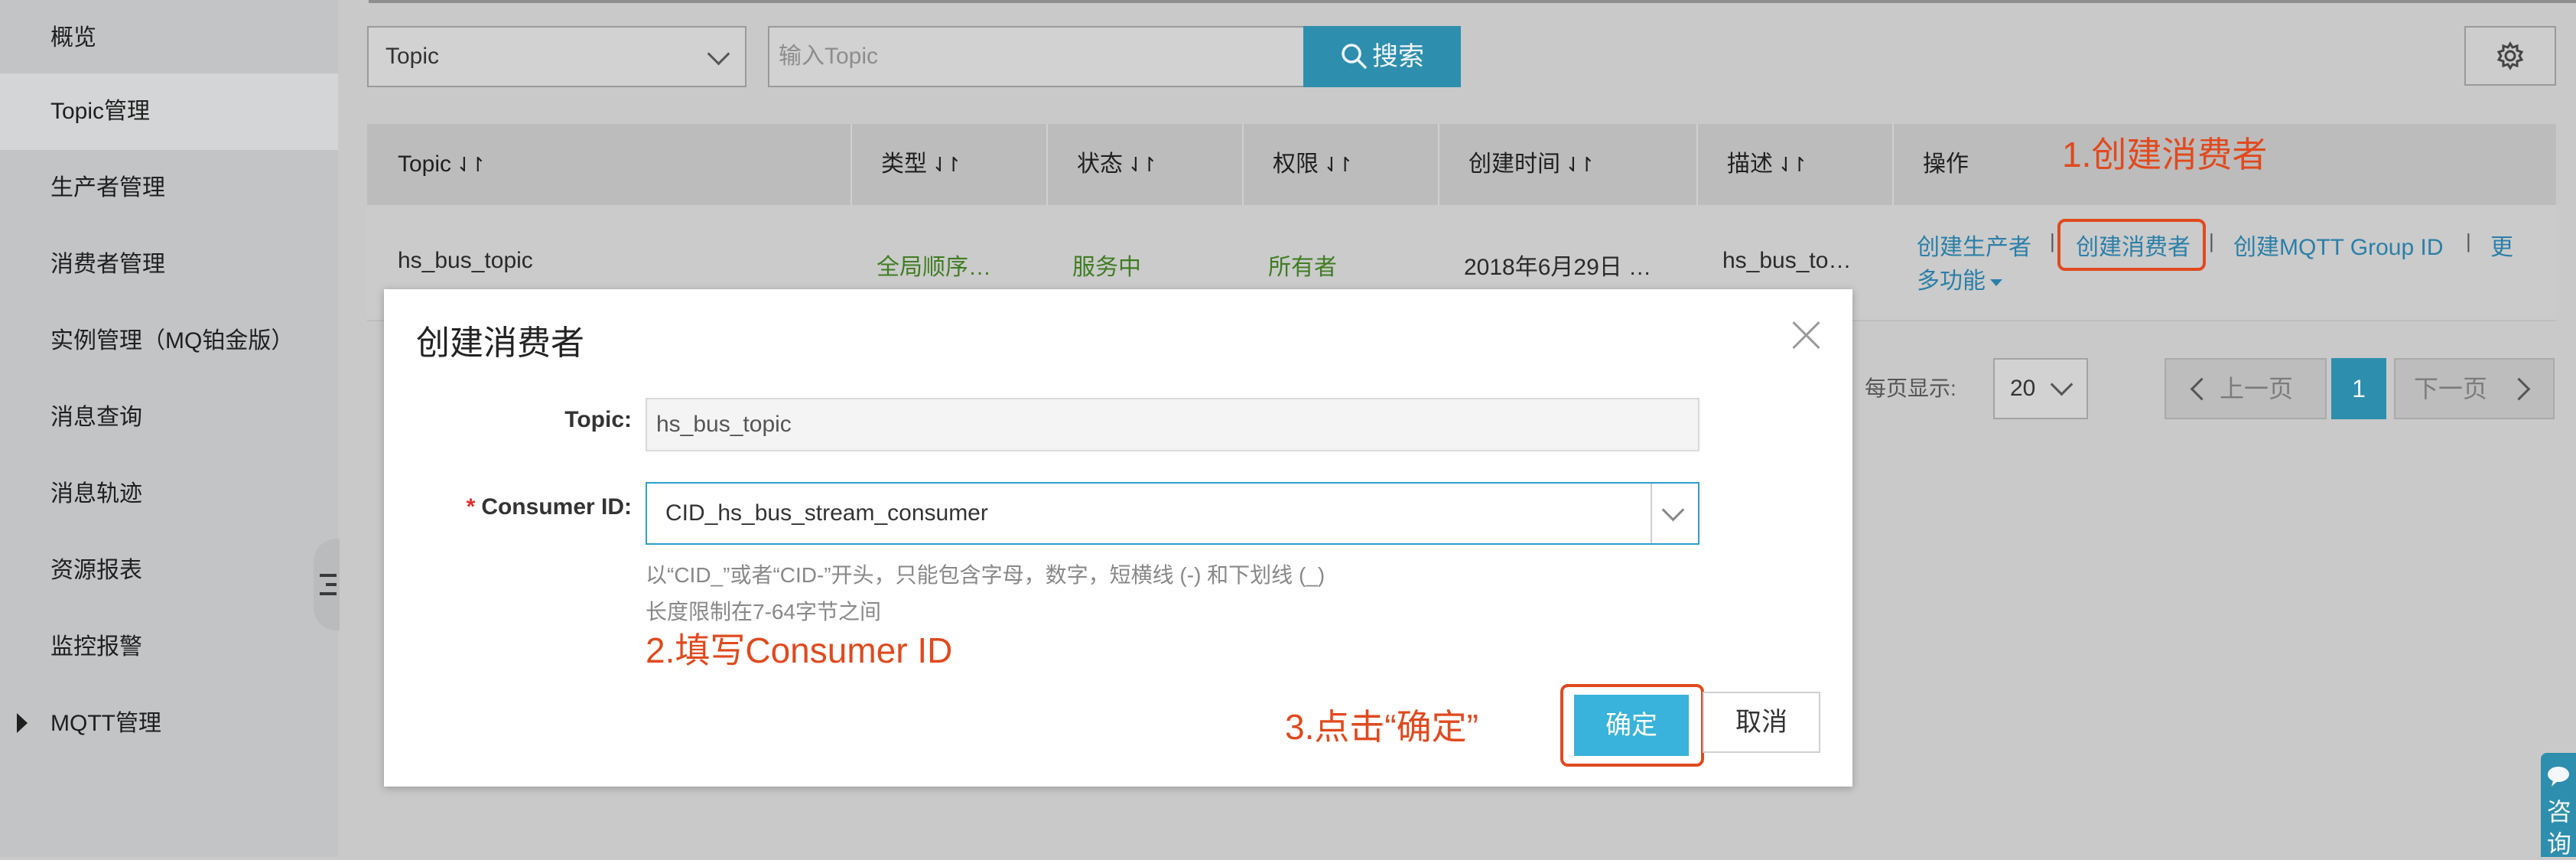 Image resolution: width=2576 pixels, height=860 pixels. I want to click on sidebar-item-label: 消费者管理, so click(107, 264).